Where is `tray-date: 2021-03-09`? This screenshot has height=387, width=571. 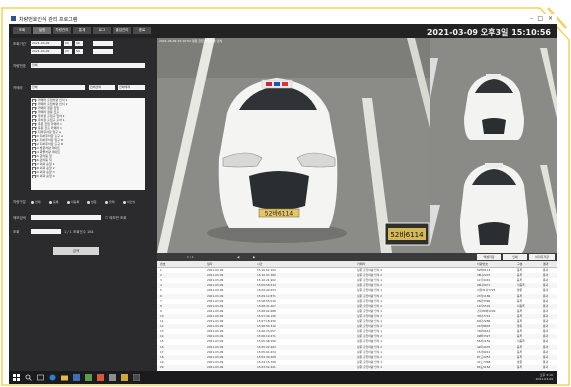
tray-date: 2021-03-09 is located at coordinates (544, 379).